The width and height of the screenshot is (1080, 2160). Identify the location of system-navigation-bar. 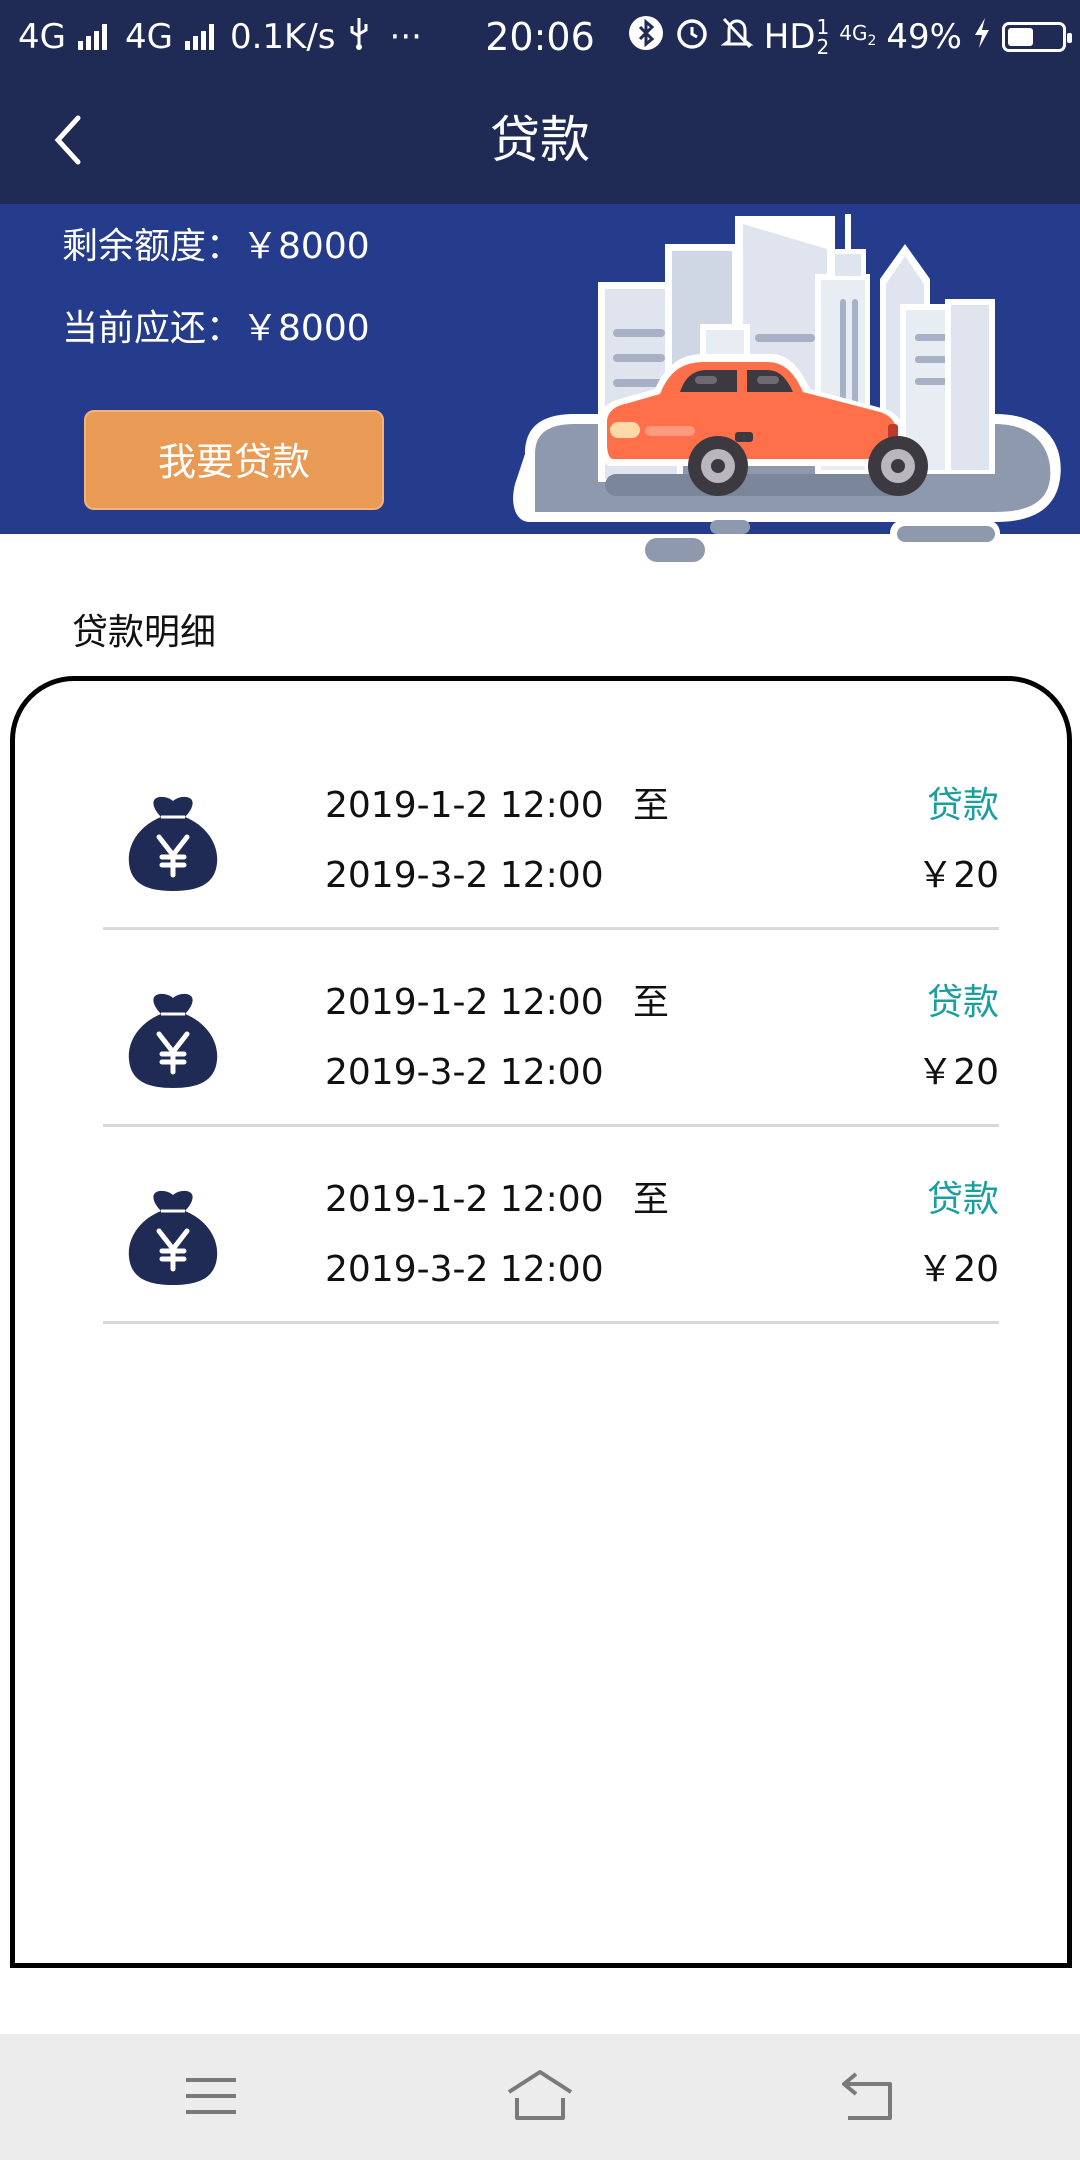
(540, 2097).